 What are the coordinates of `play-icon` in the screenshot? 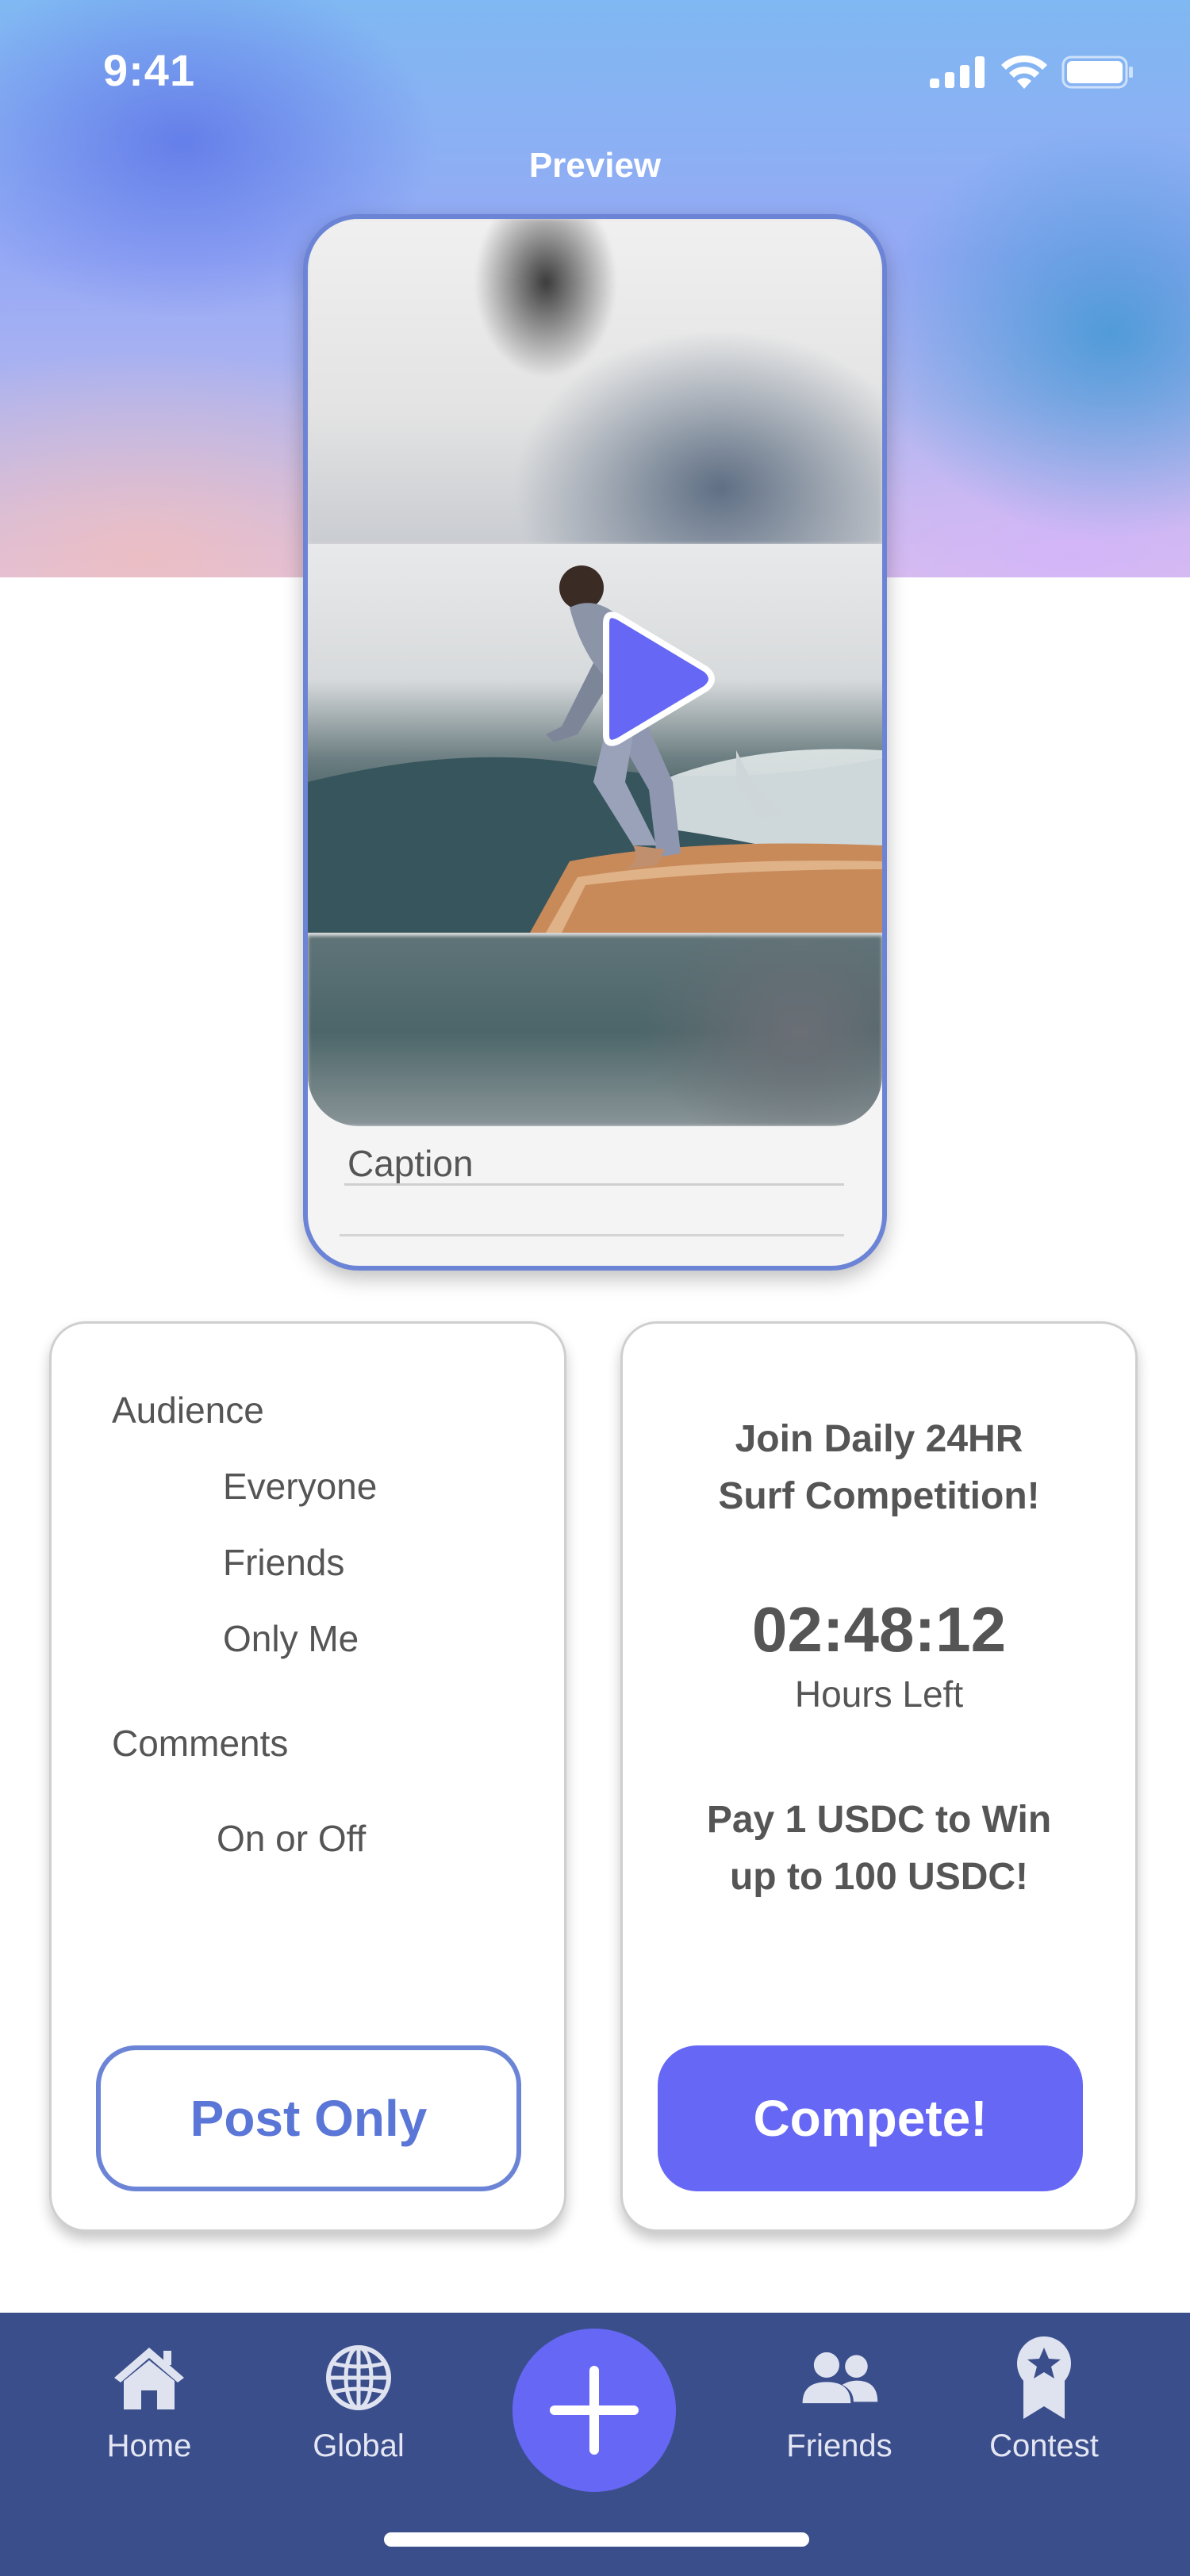 It's located at (653, 679).